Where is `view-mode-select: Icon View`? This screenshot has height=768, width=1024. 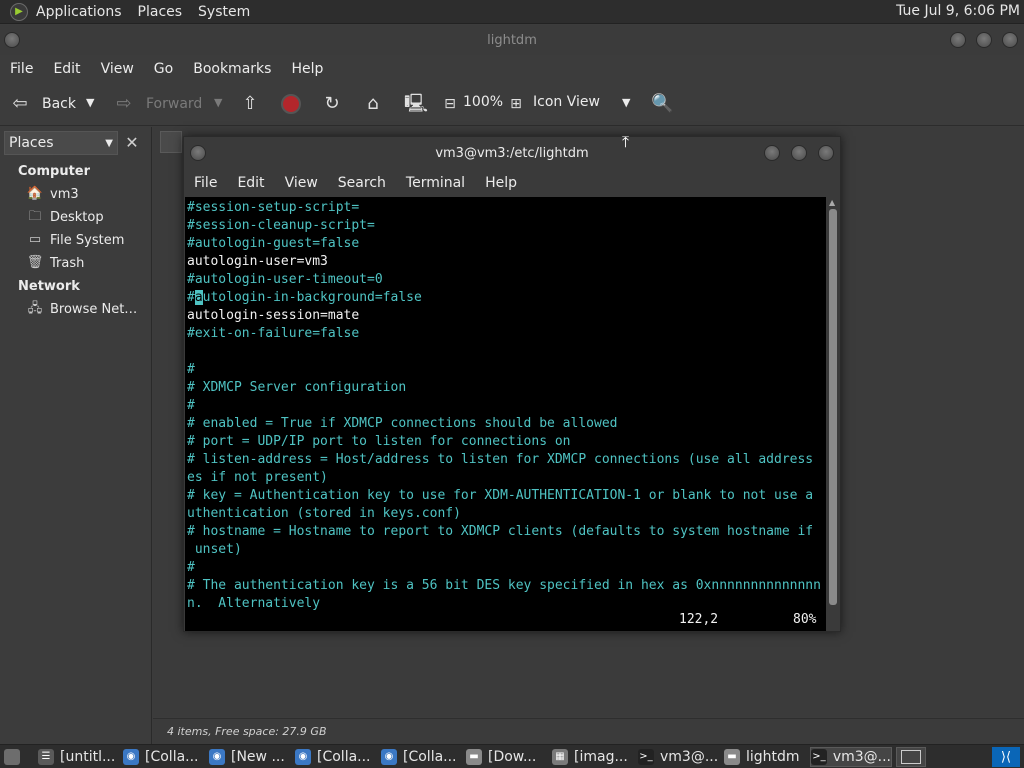 view-mode-select: Icon View is located at coordinates (566, 102).